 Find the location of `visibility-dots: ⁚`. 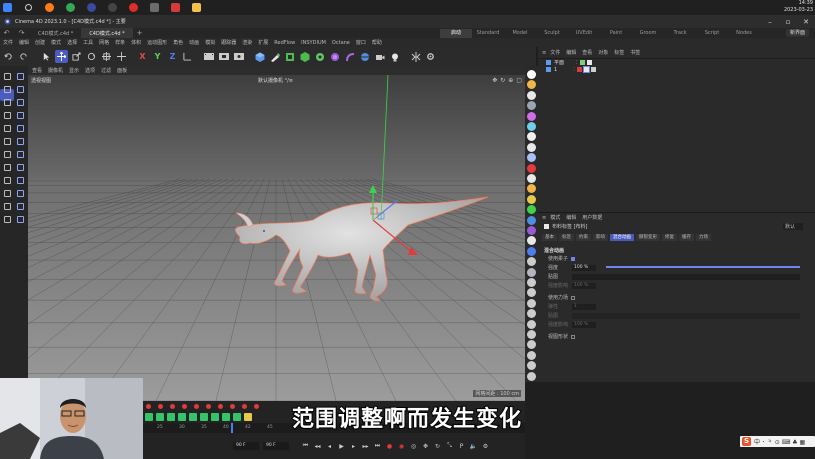

visibility-dots: ⁚ is located at coordinates (577, 63).